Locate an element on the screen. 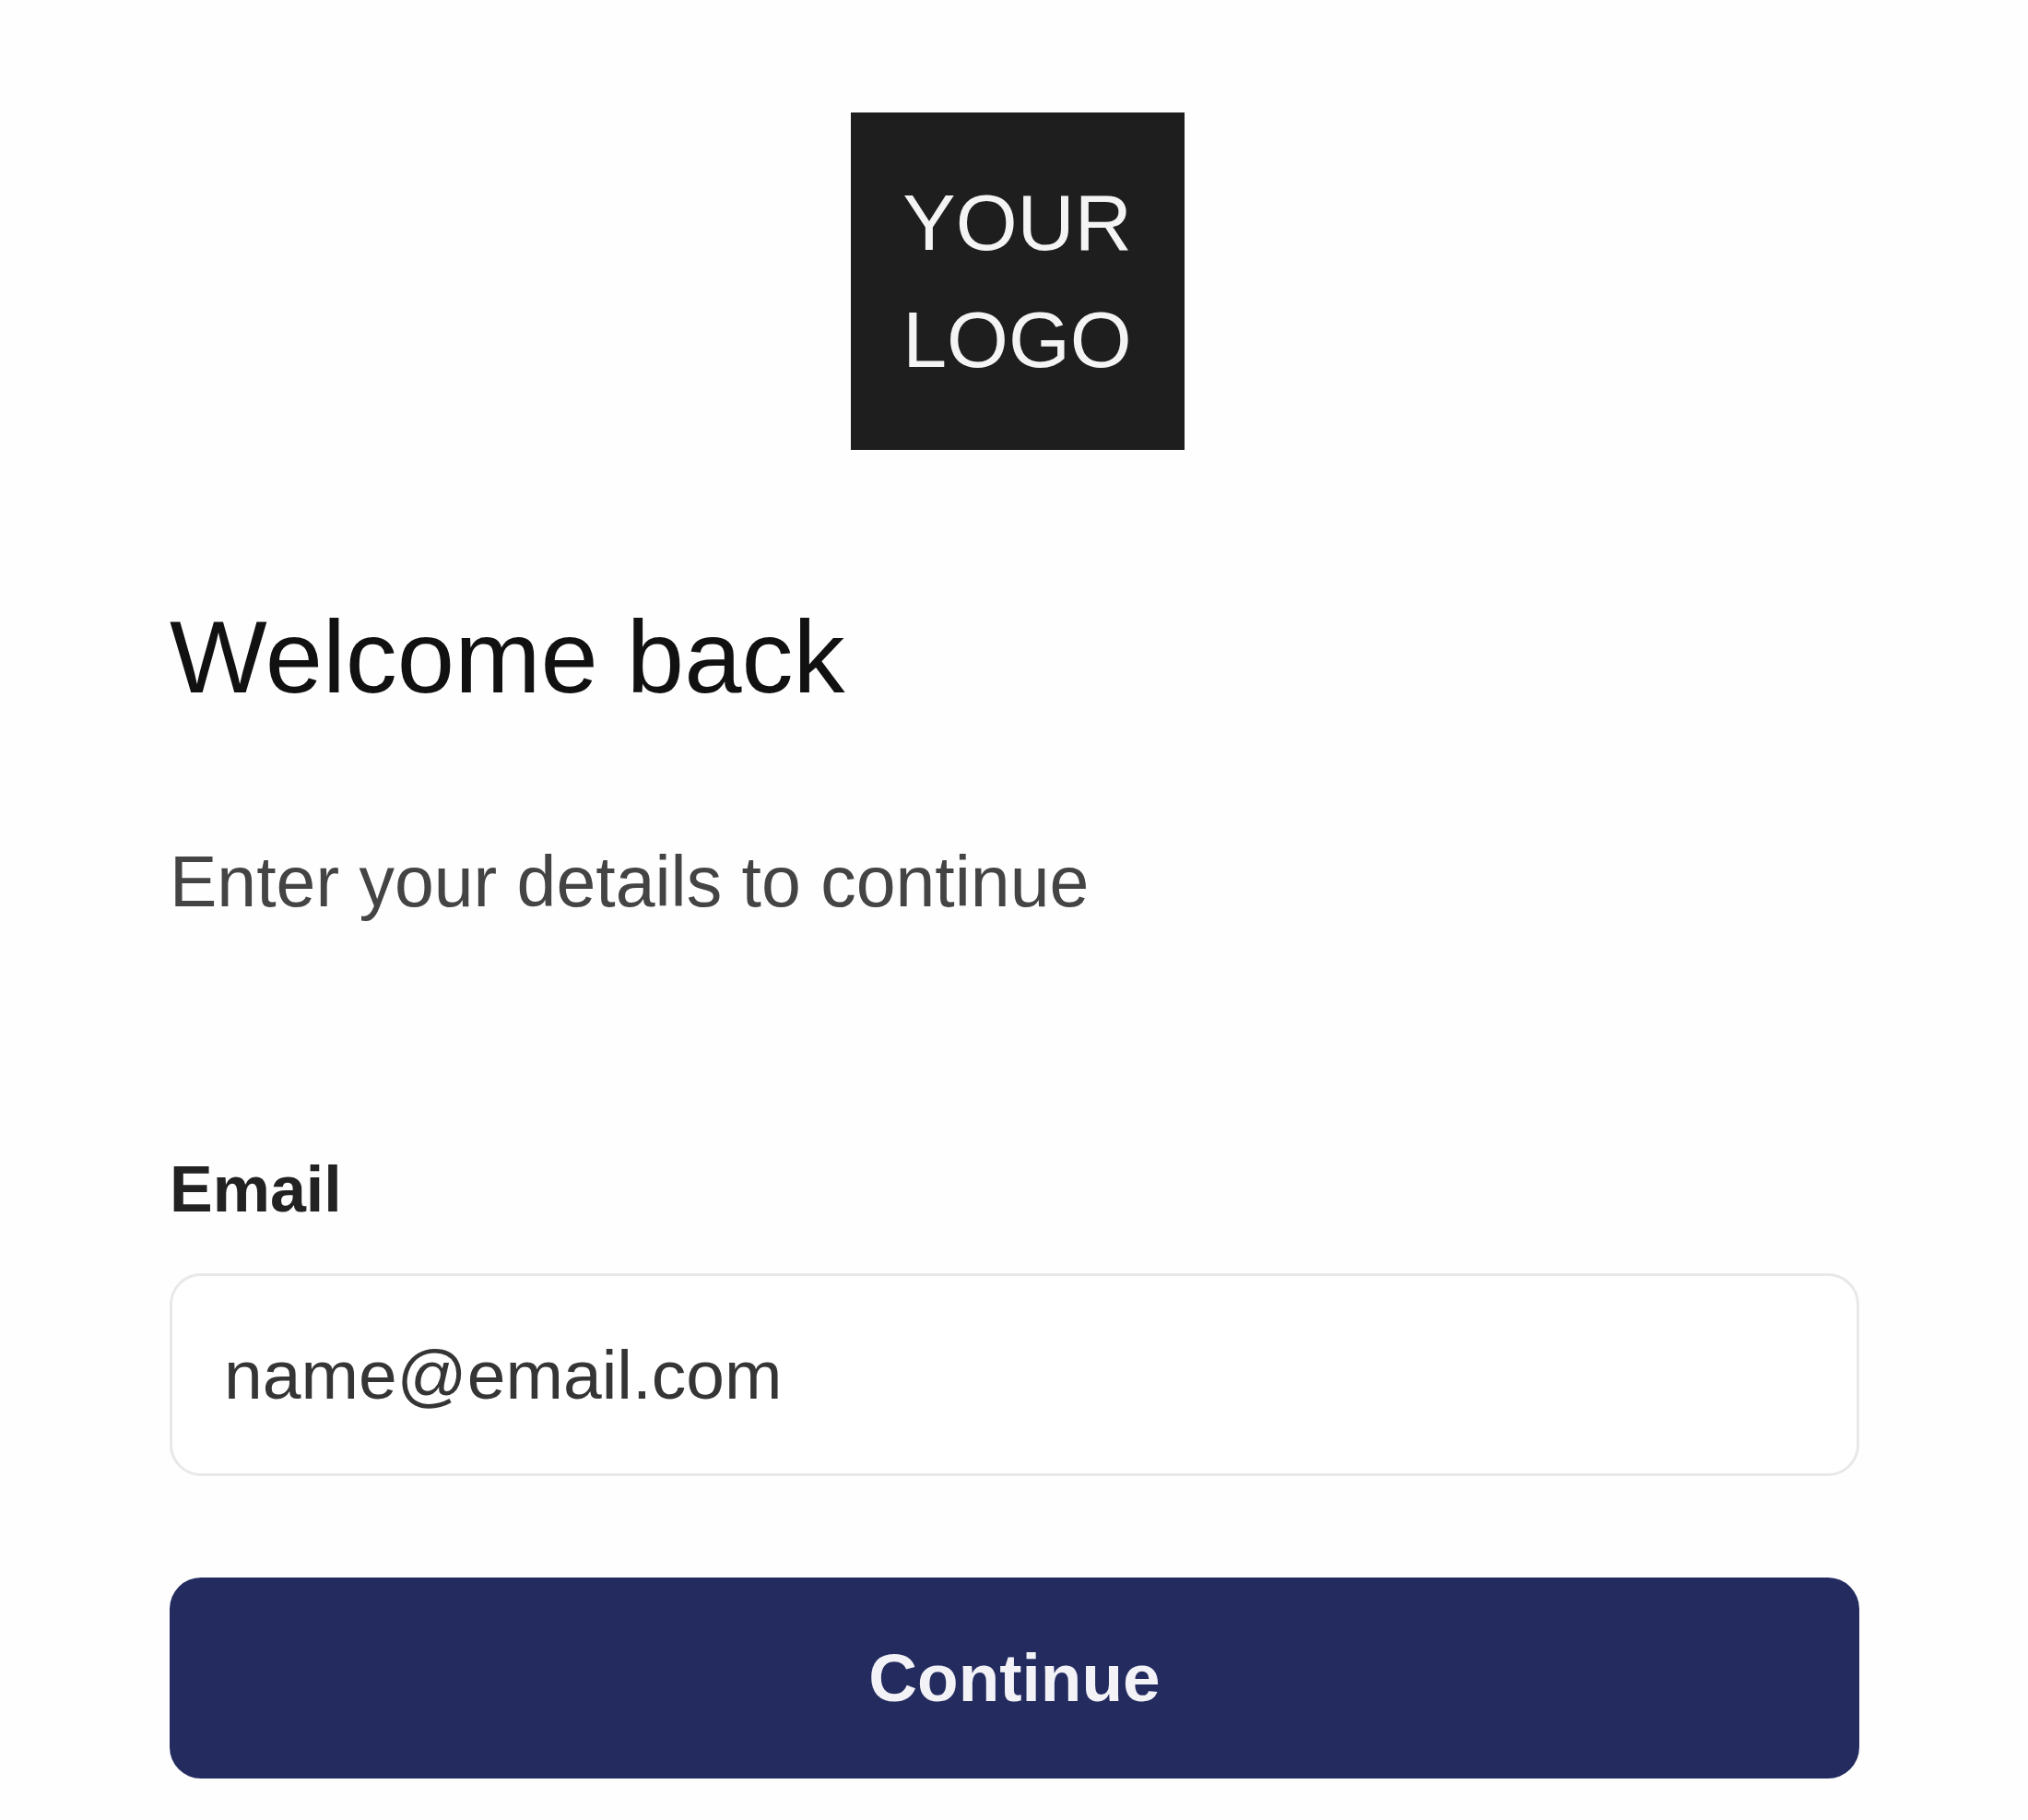 This screenshot has width=2028, height=1820. welcome-heading: Welcome back is located at coordinates (507, 657).